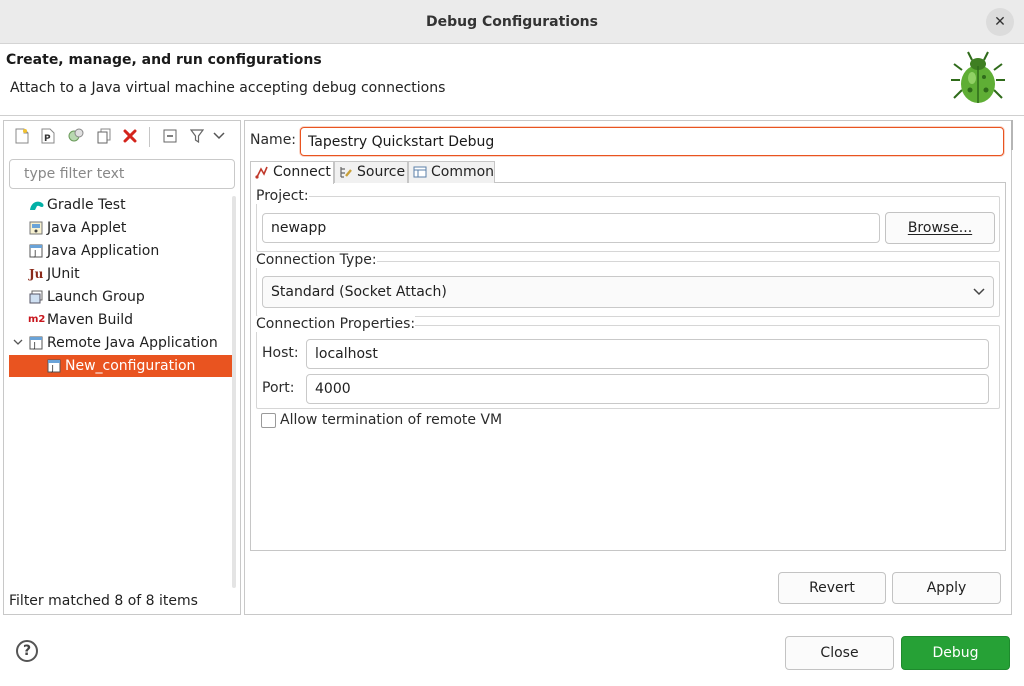 The height and width of the screenshot is (686, 1024). I want to click on debug-button: Debug, so click(955, 653).